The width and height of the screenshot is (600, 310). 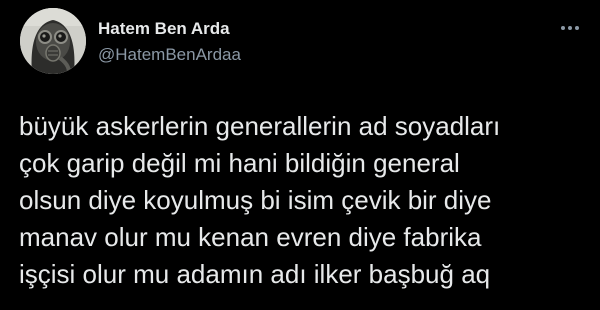 I want to click on tweet-text-line: çok garip değil mi hani bildiğin general, so click(x=239, y=163).